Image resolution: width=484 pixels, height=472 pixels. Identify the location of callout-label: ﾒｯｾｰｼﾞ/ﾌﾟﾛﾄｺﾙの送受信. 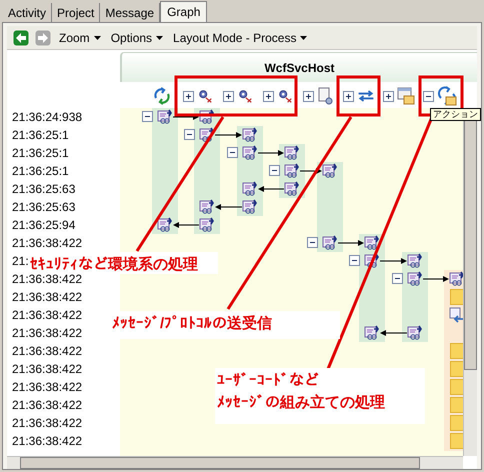
(225, 325).